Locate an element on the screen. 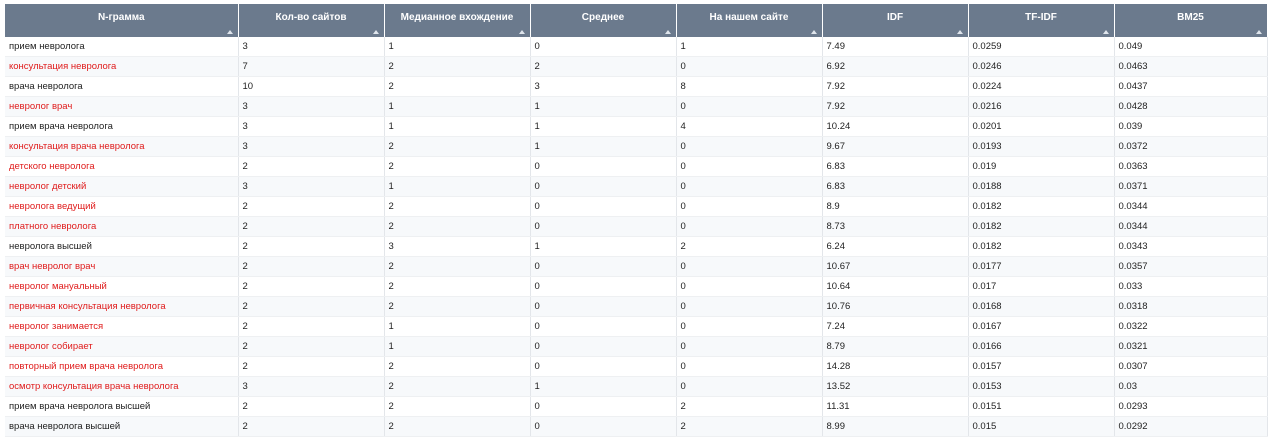 This screenshot has height=439, width=1270. ngram-cell: невролог врач is located at coordinates (122, 106).